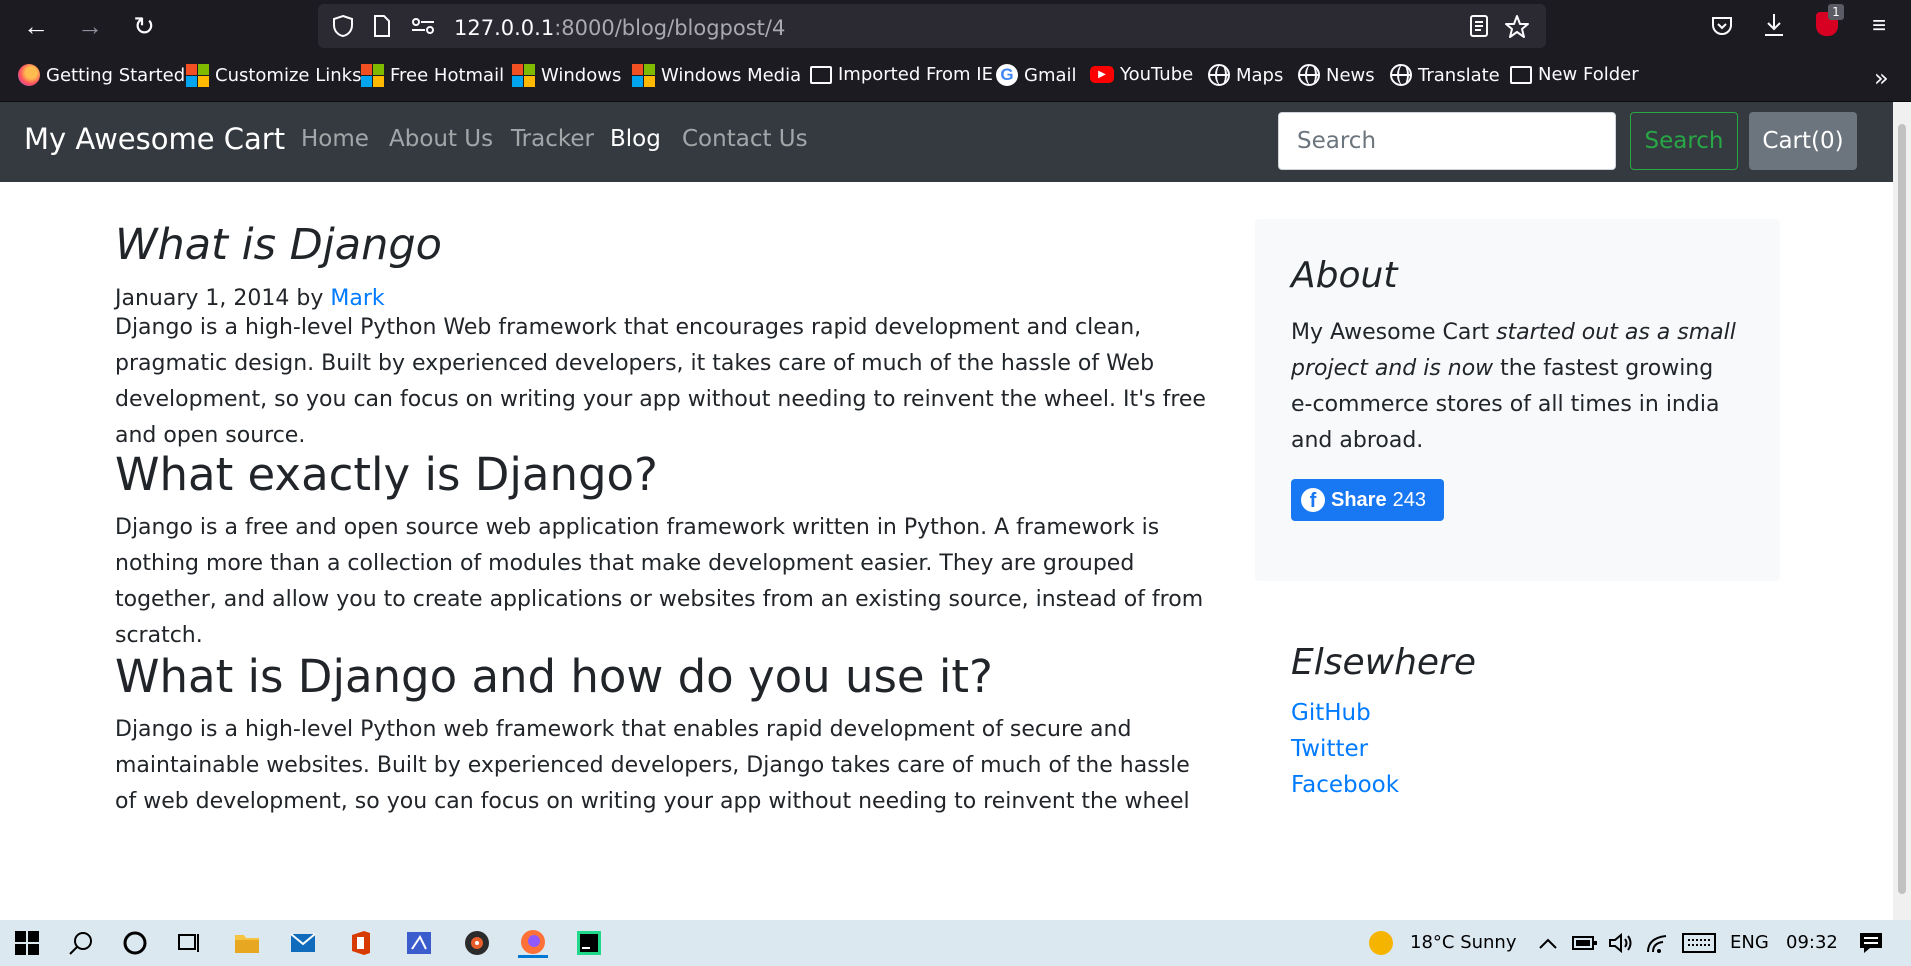 The image size is (1911, 966). What do you see at coordinates (303, 943) in the screenshot?
I see `mail-icon` at bounding box center [303, 943].